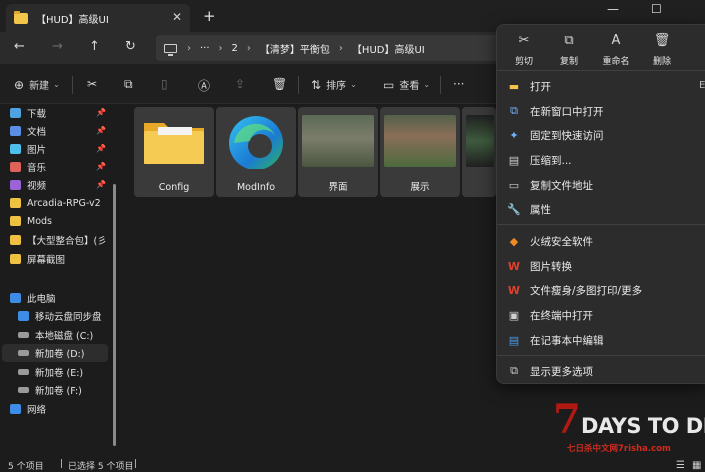 This screenshot has height=472, width=705. I want to click on rename-icon: Ⓐ, so click(204, 85).